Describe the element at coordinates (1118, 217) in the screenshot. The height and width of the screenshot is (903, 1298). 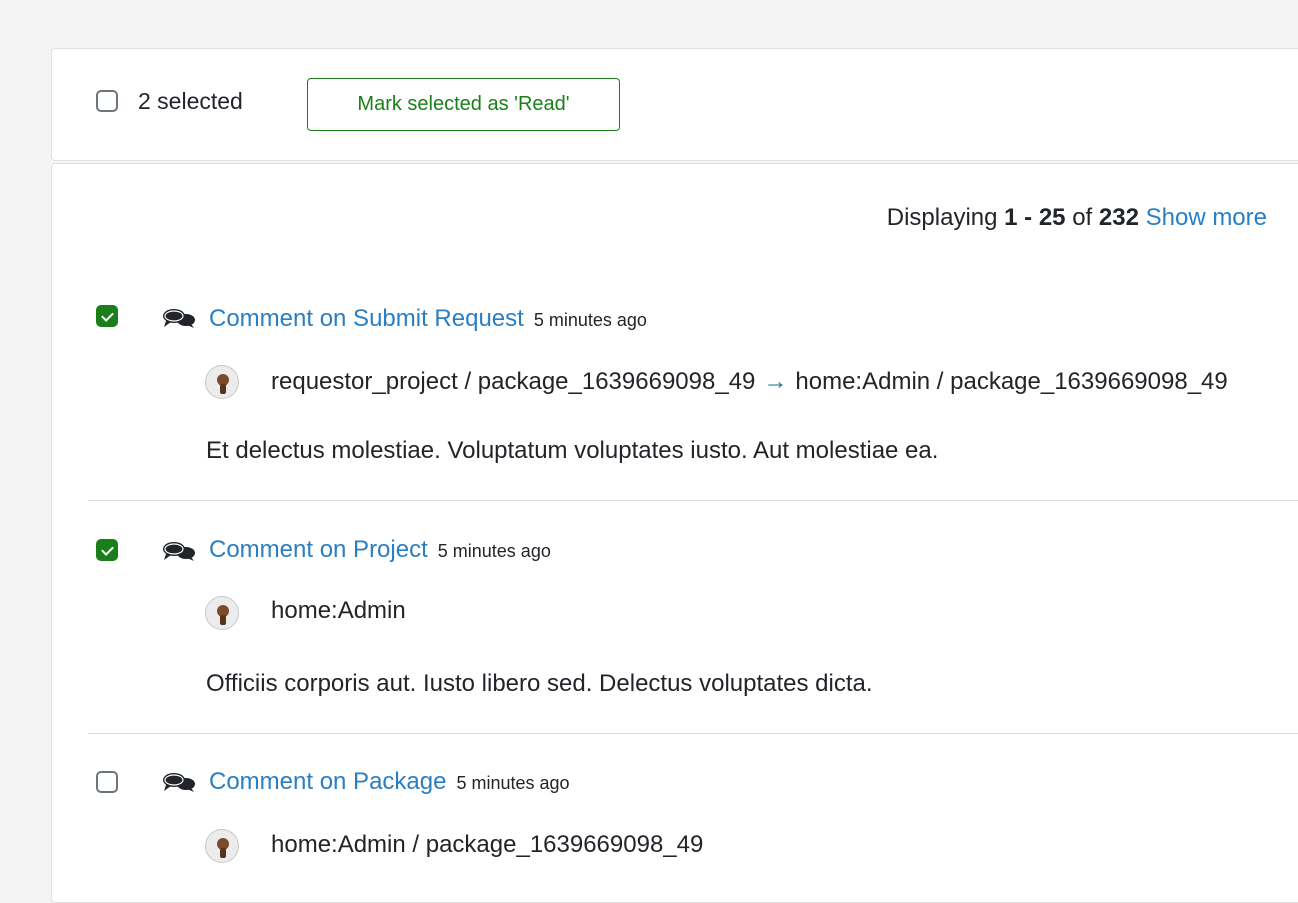
I see `pagination-total: 232` at that location.